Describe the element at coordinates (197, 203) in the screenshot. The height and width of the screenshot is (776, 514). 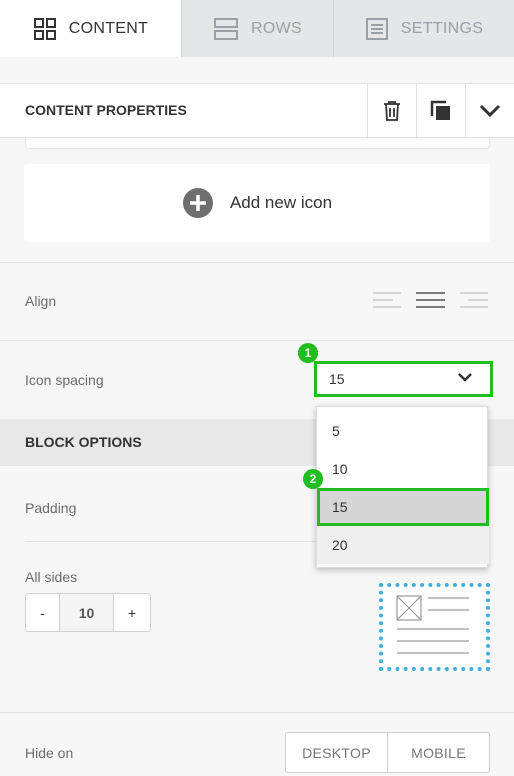
I see `plus-circle-icon` at that location.